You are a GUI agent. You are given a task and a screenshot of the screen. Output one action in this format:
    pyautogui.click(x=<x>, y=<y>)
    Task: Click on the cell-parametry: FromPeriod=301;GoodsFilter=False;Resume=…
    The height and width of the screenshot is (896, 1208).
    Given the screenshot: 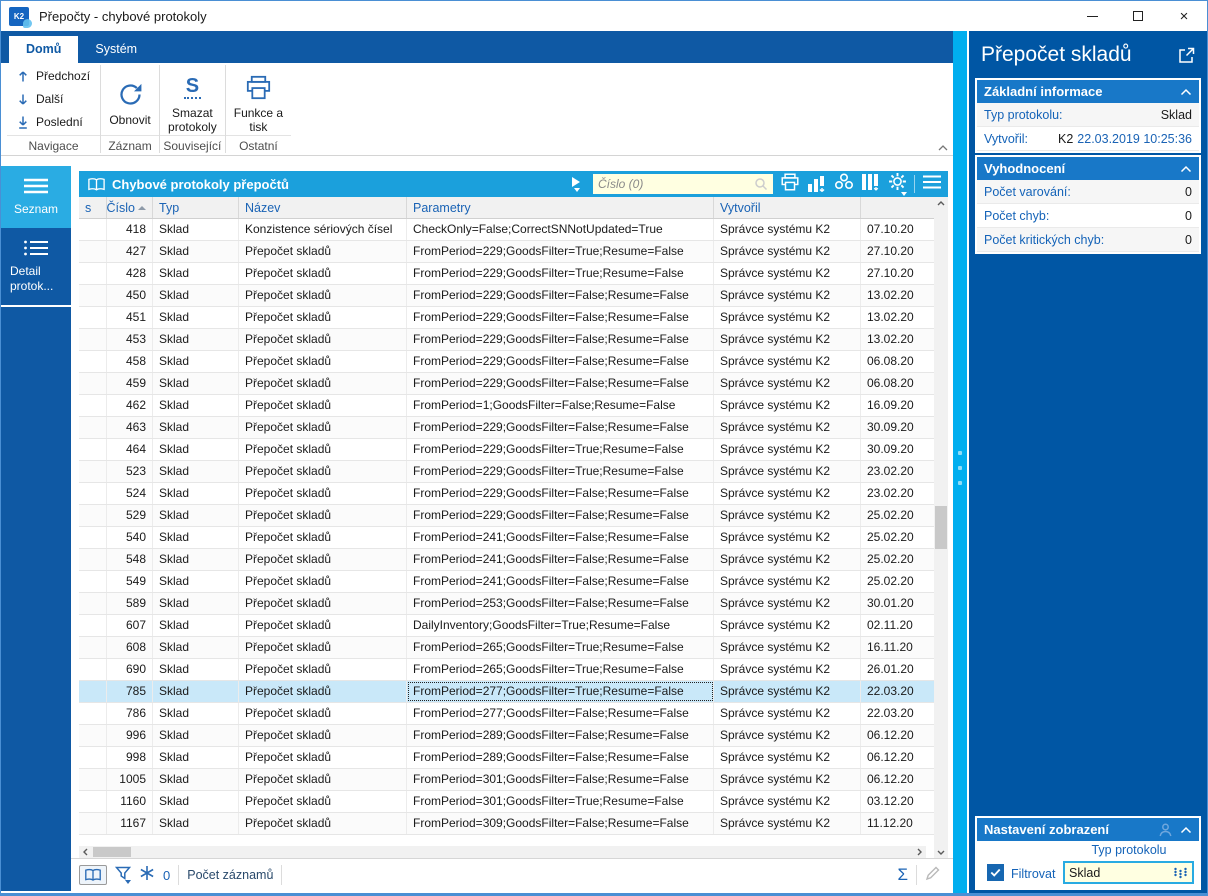 What is the action you would take?
    pyautogui.click(x=560, y=779)
    